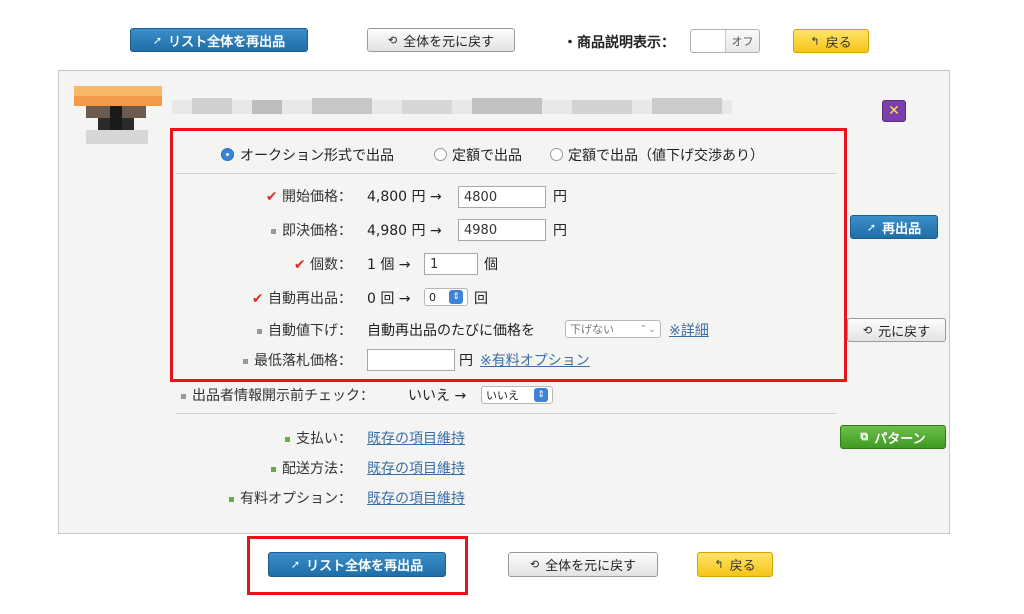 This screenshot has height=614, width=1024. I want to click on start-price-row-label: ✔ 開始価格：, so click(309, 196).